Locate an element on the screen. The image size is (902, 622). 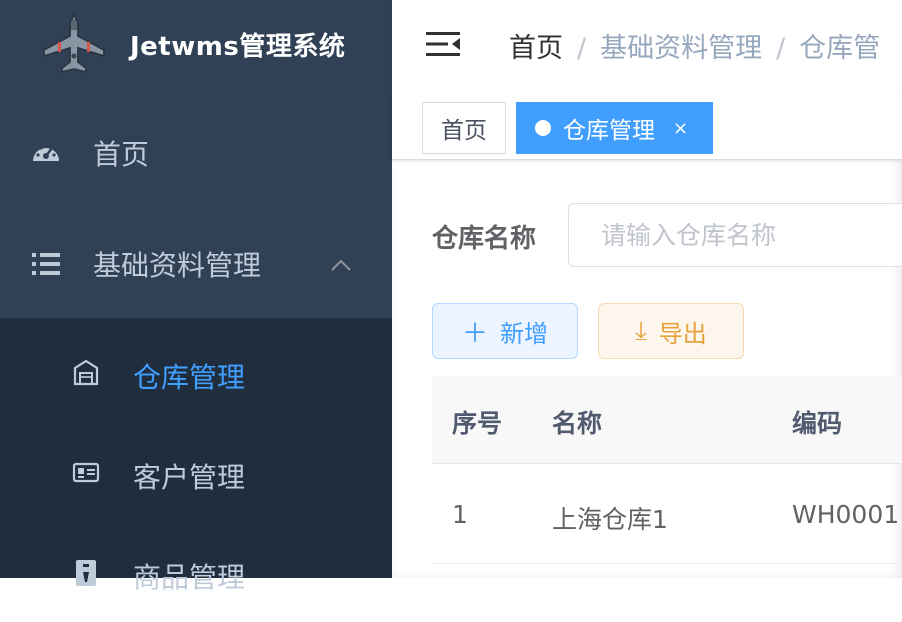
close-icon: × is located at coordinates (680, 128).